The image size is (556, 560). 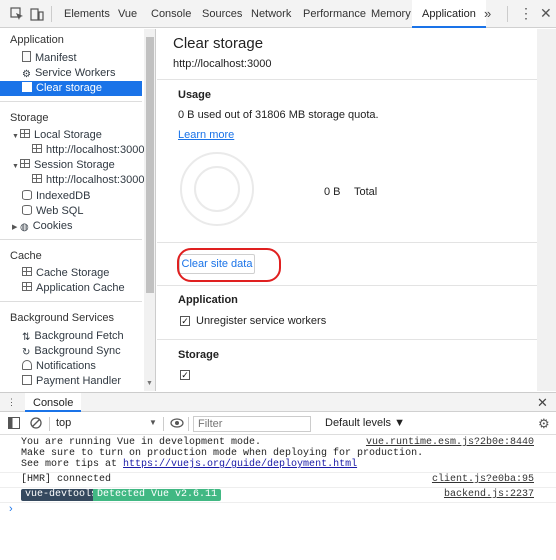 I want to click on sidebar-scrollbar-thumb, so click(x=150, y=165).